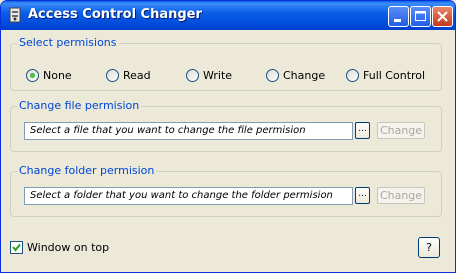 The image size is (456, 273). What do you see at coordinates (15, 15) in the screenshot?
I see `app-icon` at bounding box center [15, 15].